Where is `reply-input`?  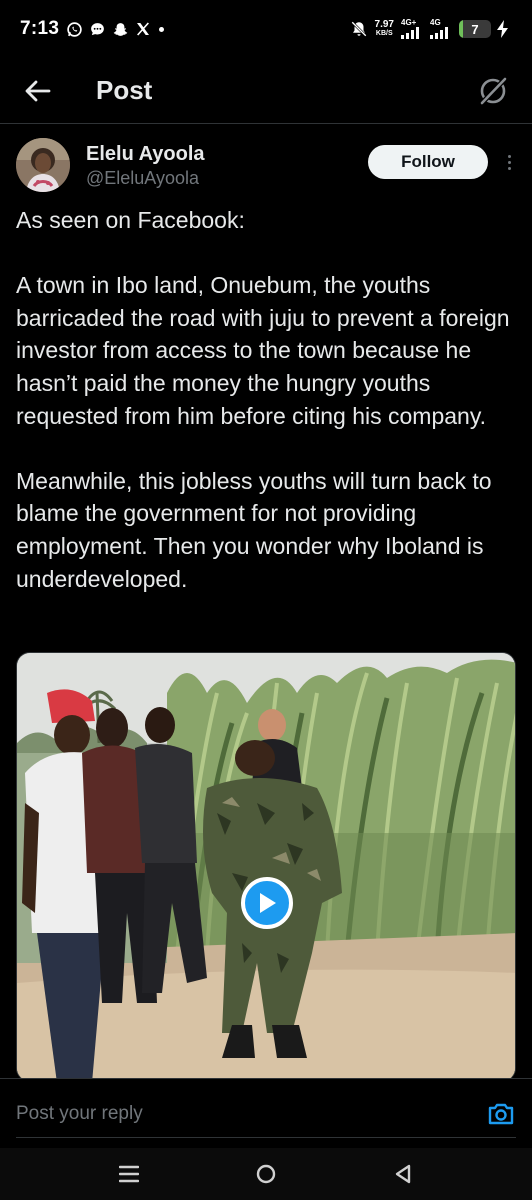
reply-input is located at coordinates (251, 1113).